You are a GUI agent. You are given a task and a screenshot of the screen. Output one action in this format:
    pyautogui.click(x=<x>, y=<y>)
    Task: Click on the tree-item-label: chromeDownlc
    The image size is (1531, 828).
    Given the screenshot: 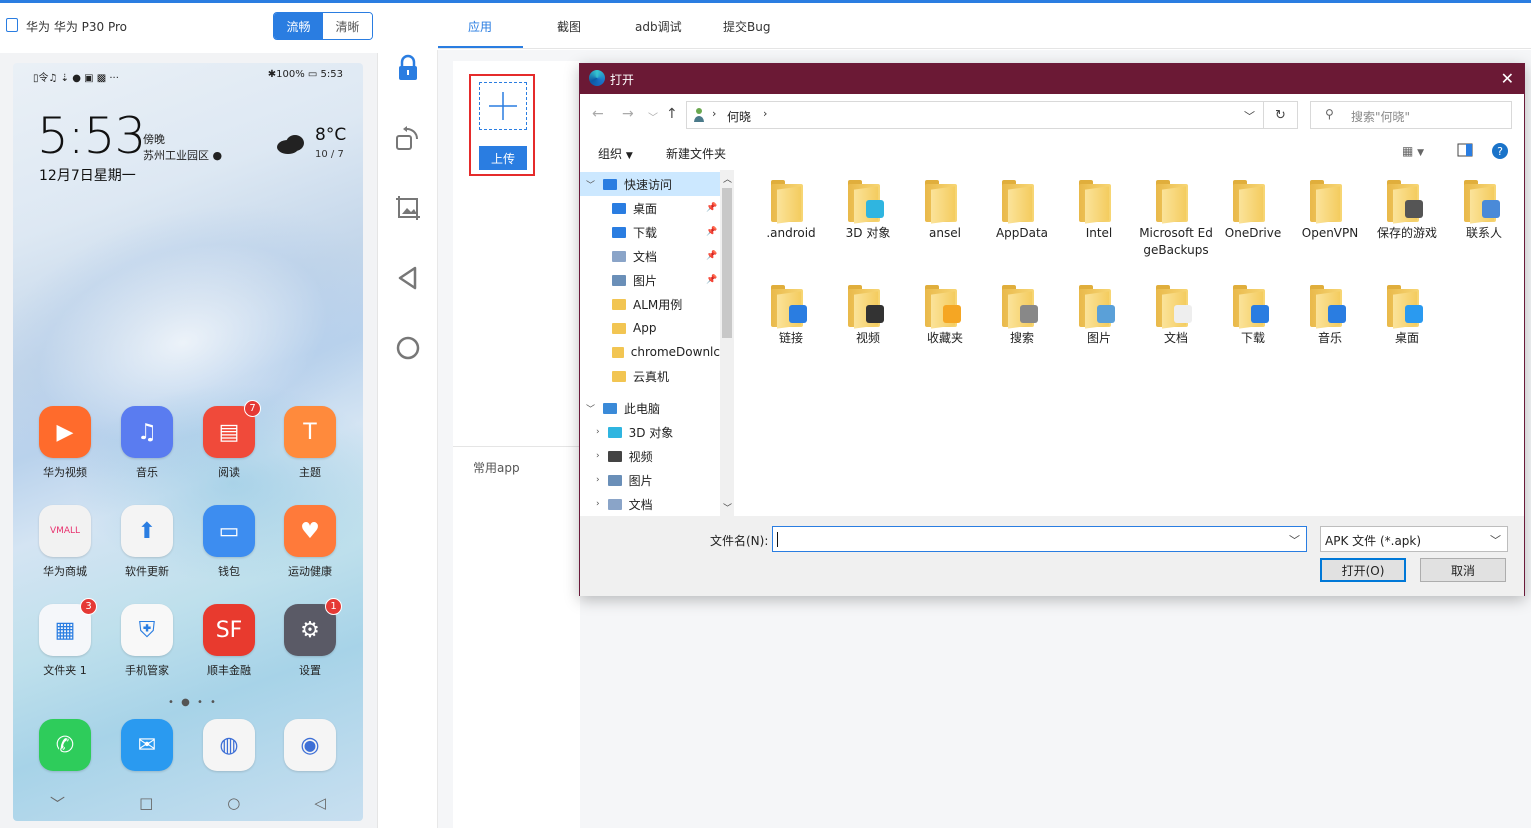 What is the action you would take?
    pyautogui.click(x=675, y=352)
    